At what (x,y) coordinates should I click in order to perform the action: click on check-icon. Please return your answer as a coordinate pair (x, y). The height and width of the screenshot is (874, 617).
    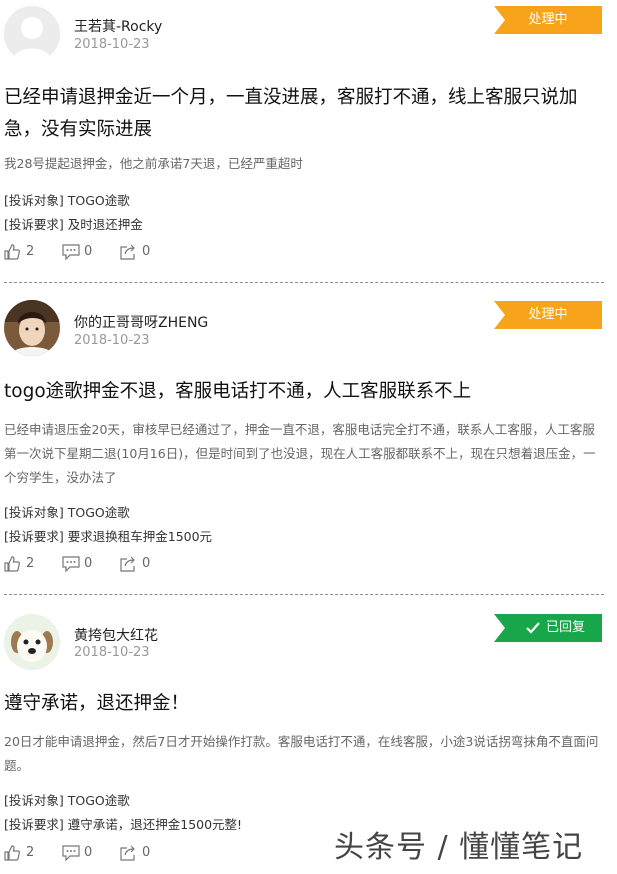
    Looking at the image, I should click on (533, 628).